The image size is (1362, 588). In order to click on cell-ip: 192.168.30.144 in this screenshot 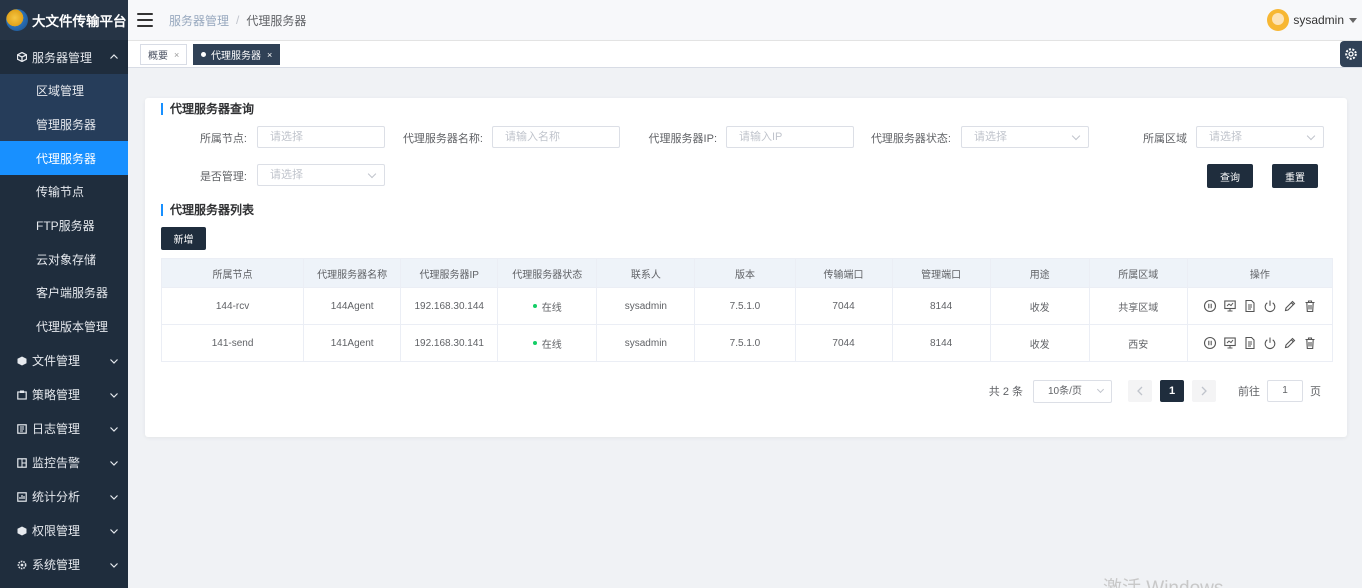, I will do `click(449, 306)`.